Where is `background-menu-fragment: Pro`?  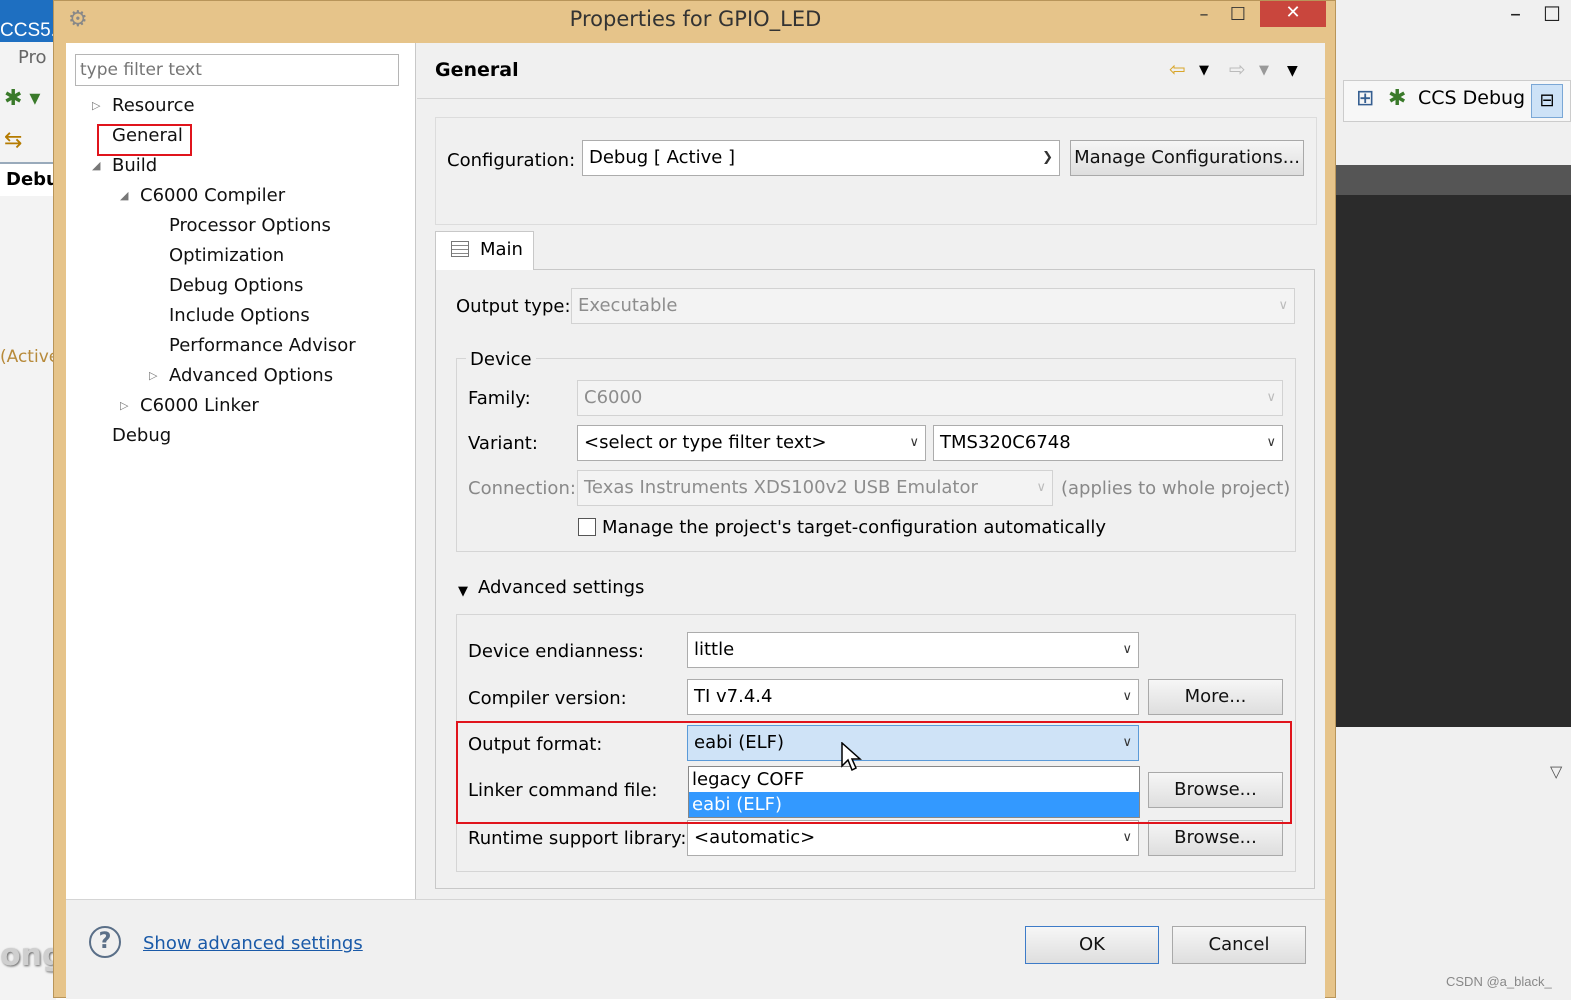
background-menu-fragment: Pro is located at coordinates (32, 57).